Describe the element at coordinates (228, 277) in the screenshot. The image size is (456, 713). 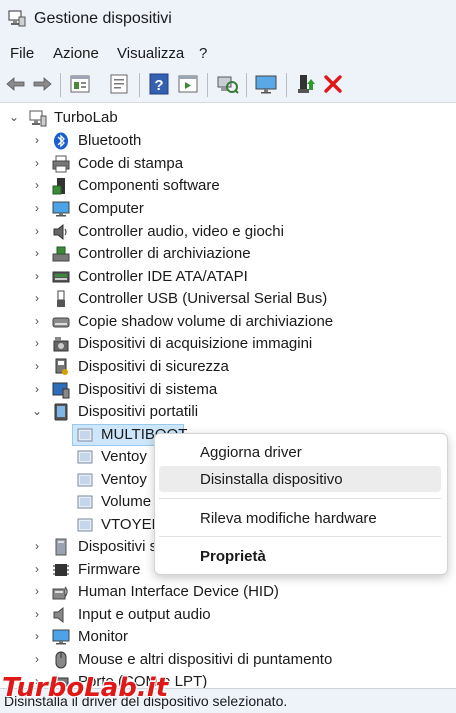
I see `tree-item-controller-ide: › Controller IDE ATA/ATAPI` at that location.